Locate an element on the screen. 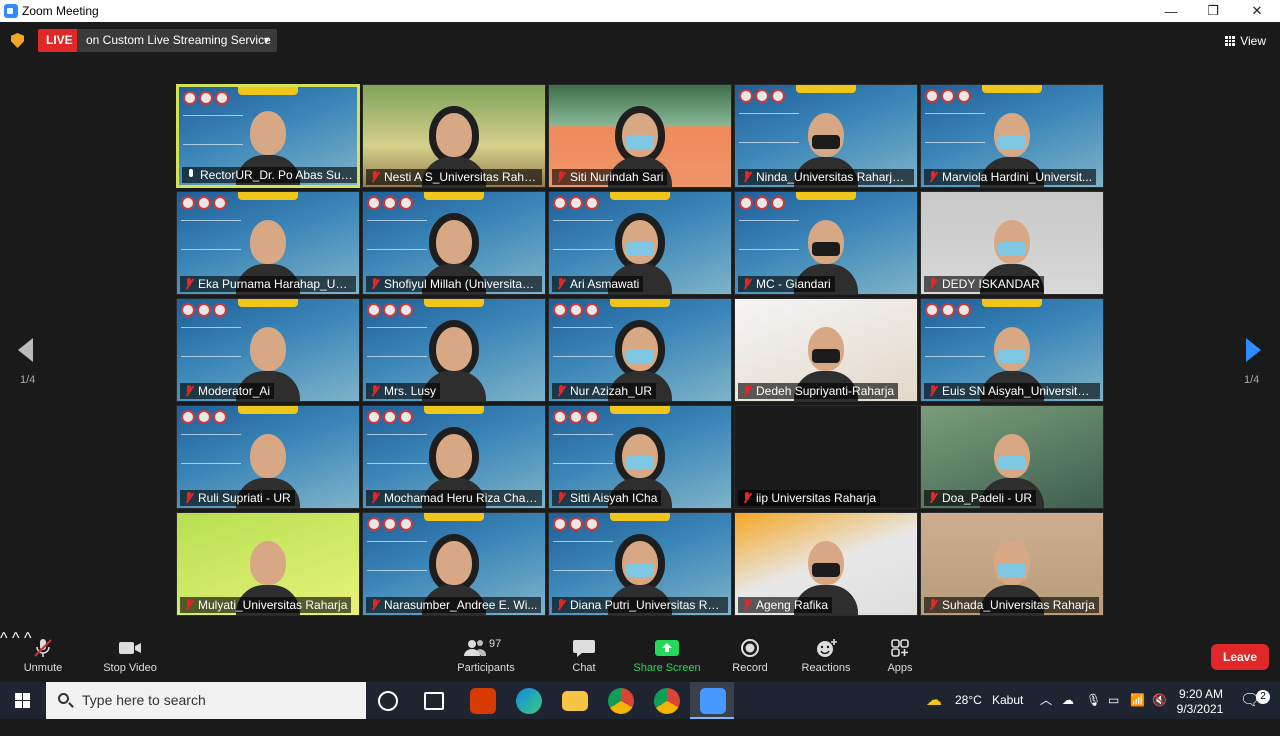  smiley-plus-icon is located at coordinates (826, 648).